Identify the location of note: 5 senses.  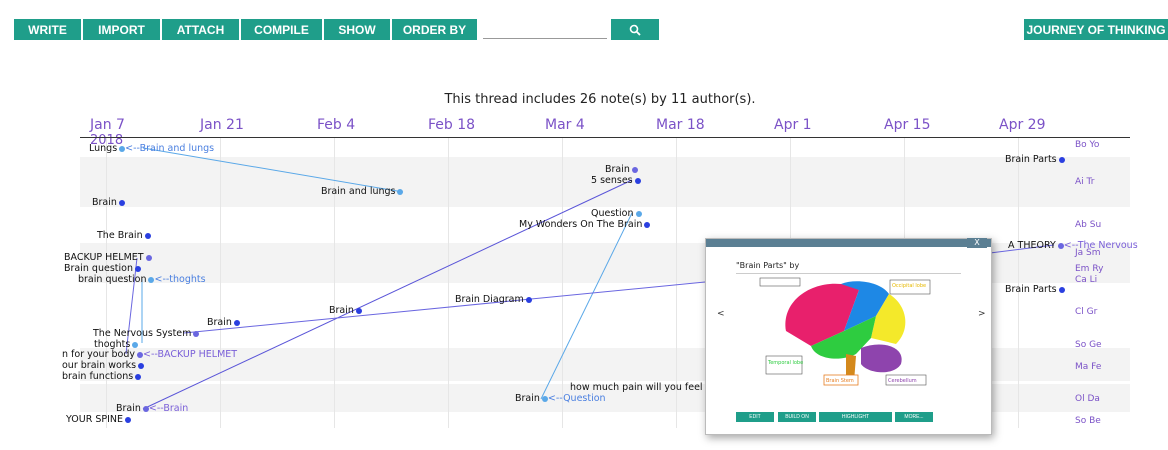
(616, 180).